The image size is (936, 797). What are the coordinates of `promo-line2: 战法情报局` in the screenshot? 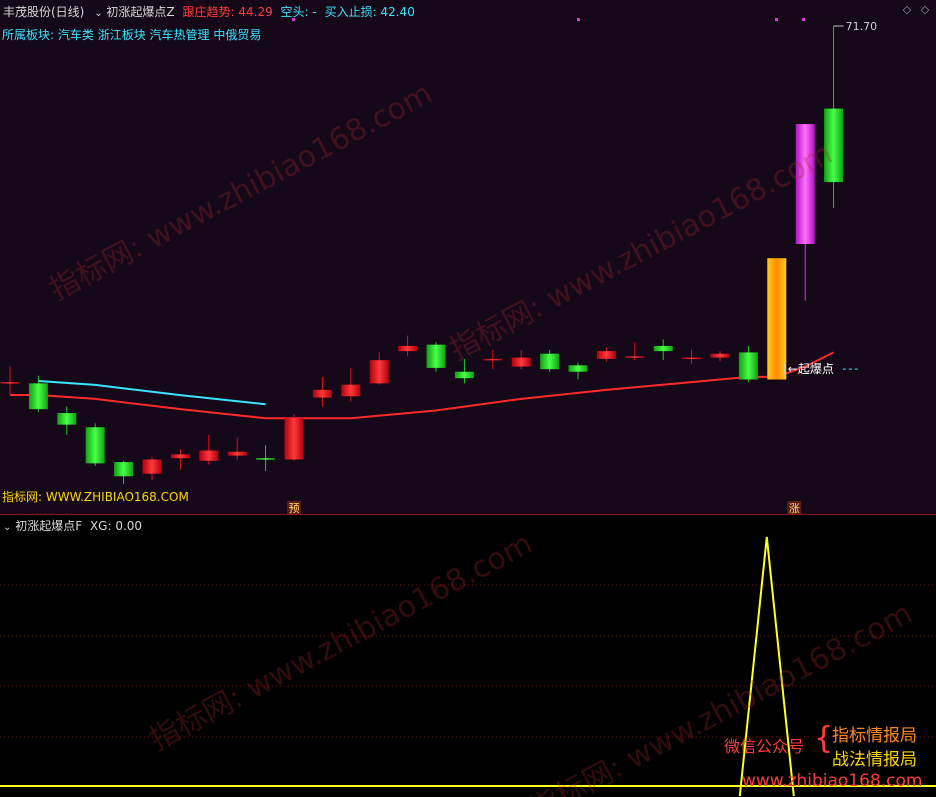 It's located at (874, 760).